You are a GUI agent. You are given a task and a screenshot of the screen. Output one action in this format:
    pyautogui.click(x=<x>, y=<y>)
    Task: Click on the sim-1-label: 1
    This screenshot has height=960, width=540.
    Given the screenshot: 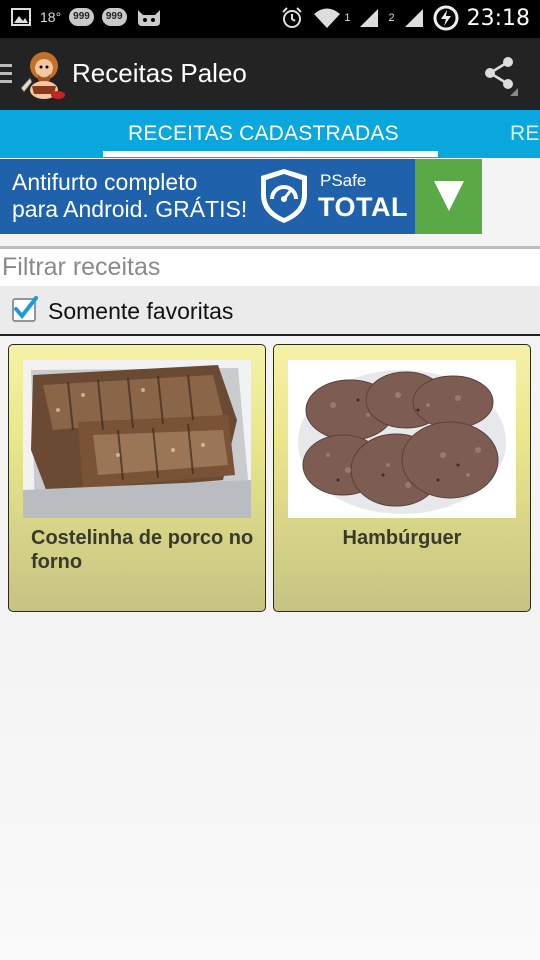 What is the action you would take?
    pyautogui.click(x=347, y=18)
    